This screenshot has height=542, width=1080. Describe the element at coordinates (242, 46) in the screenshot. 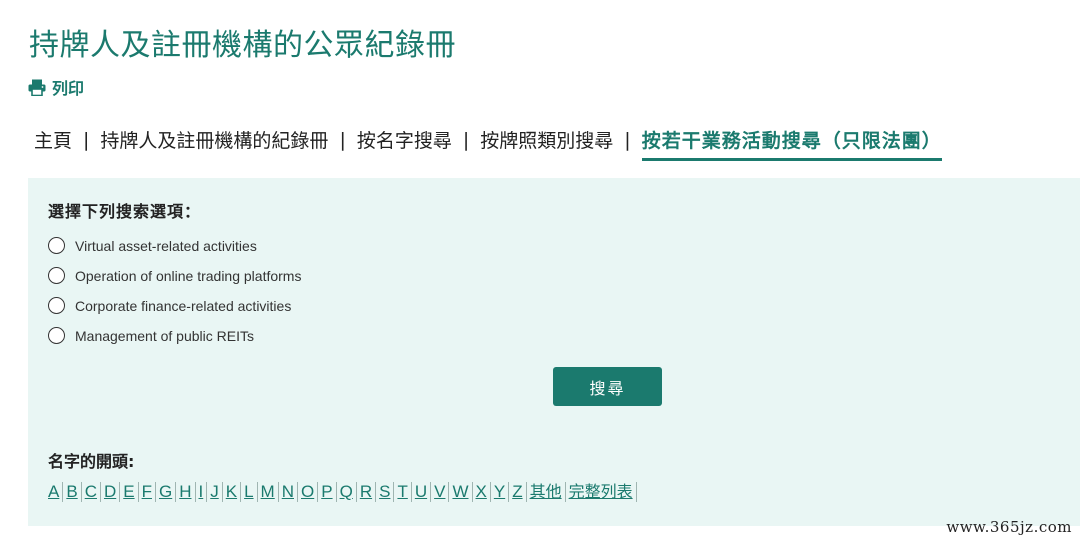

I see `page-title: 持牌人及註冊機構的公眾紀錄冊` at that location.